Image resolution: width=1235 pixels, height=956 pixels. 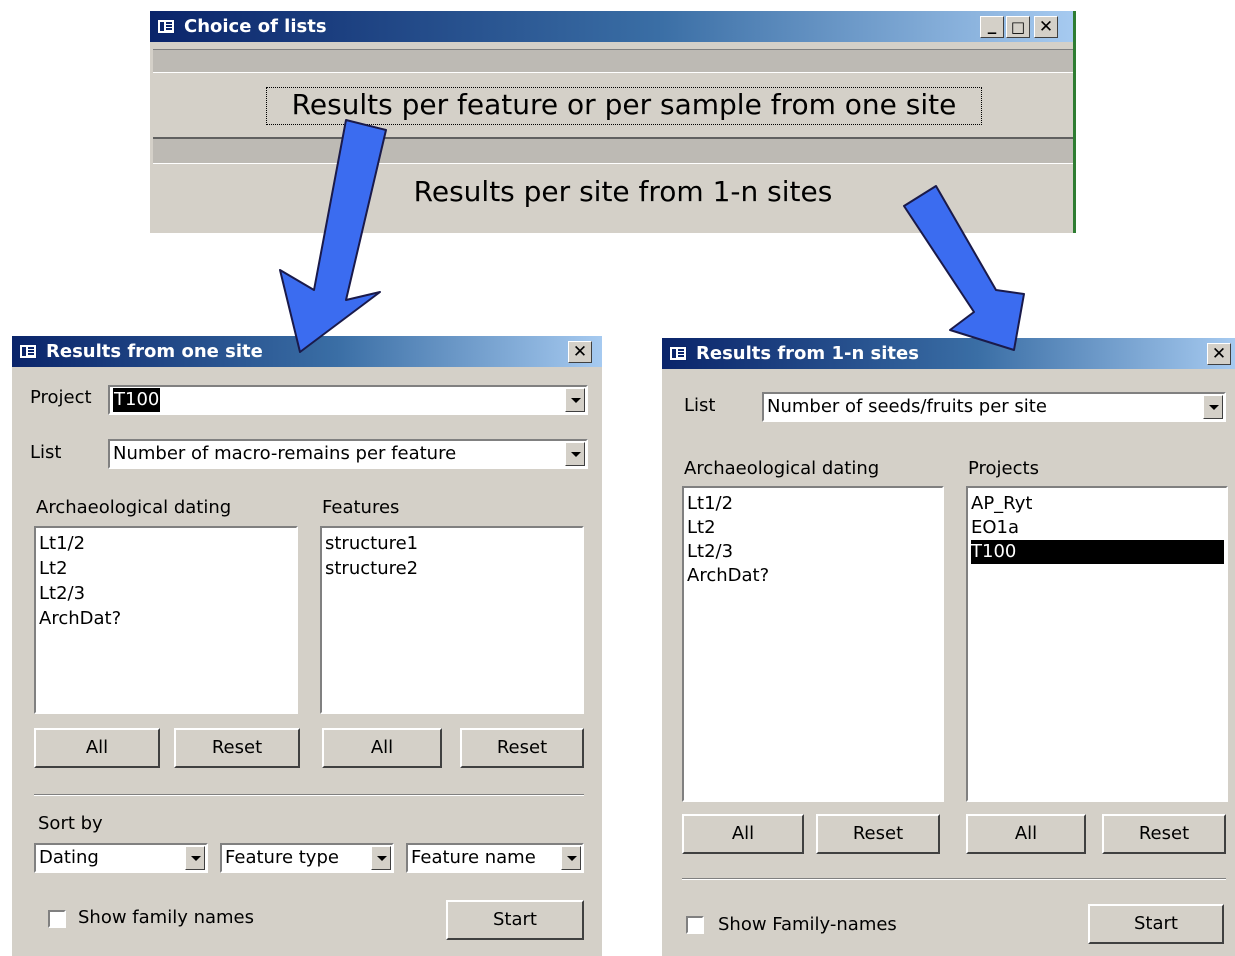 What do you see at coordinates (522, 748) in the screenshot?
I see `features-reset-button: Reset` at bounding box center [522, 748].